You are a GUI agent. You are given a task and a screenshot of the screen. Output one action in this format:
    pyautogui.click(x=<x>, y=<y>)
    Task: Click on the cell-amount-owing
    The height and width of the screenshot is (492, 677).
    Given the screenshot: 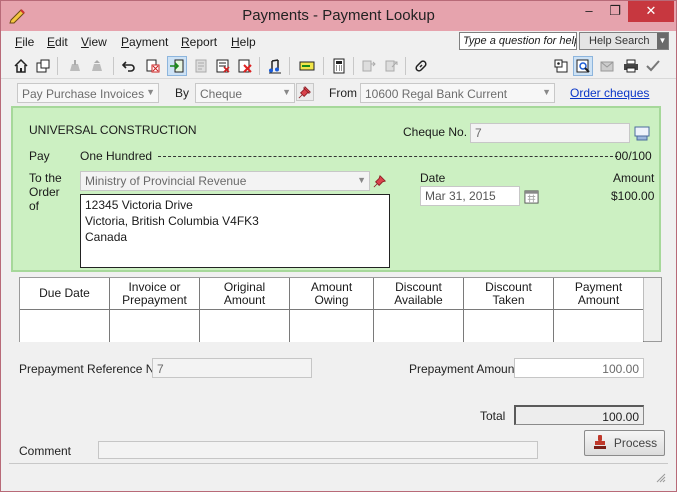 What is the action you would take?
    pyautogui.click(x=332, y=326)
    